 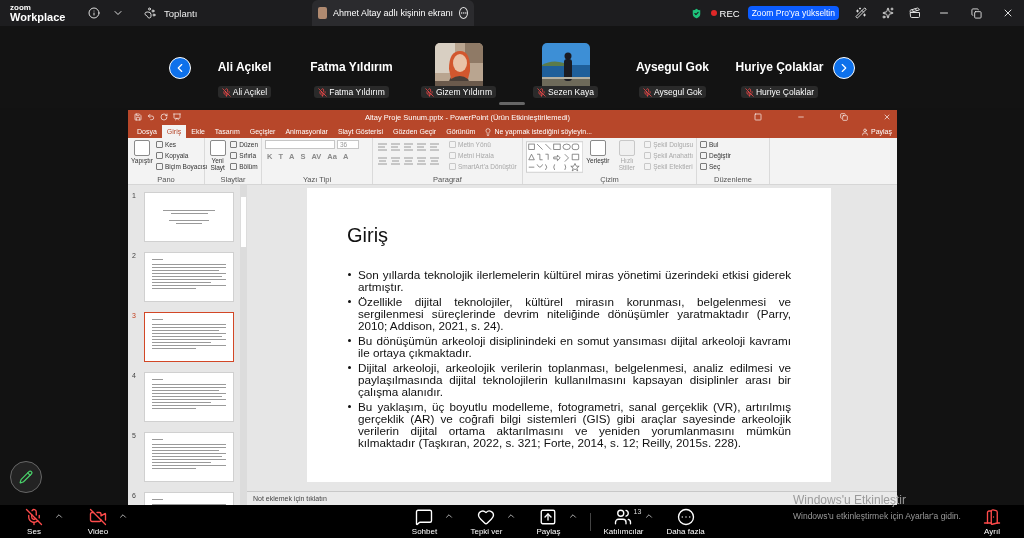 What do you see at coordinates (512, 103) in the screenshot?
I see `page-indicator` at bounding box center [512, 103].